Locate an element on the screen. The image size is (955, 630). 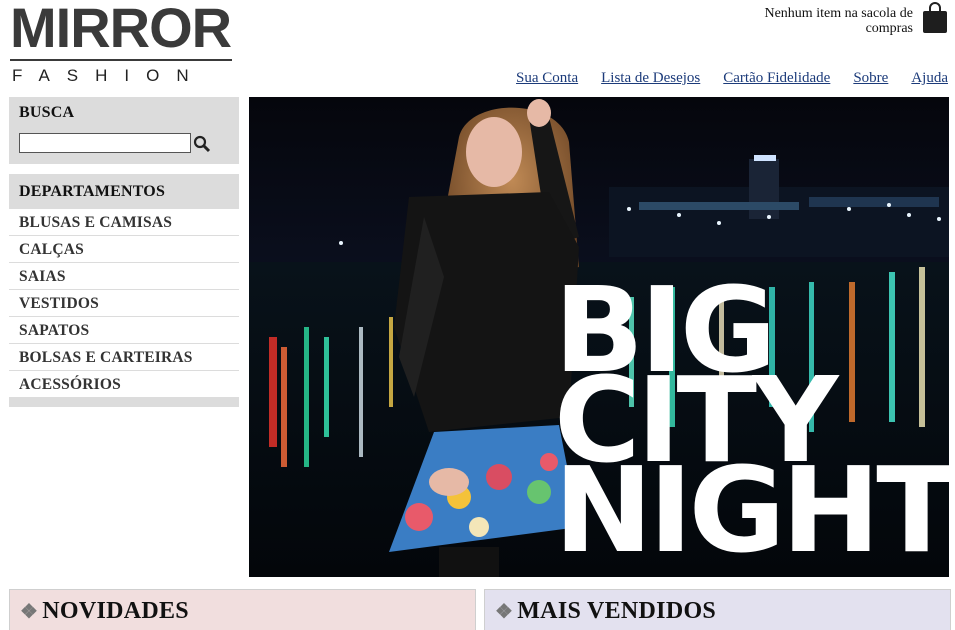
section-title-mais-vendidos: ❖ MAIS VENDIDOS is located at coordinates (605, 611).